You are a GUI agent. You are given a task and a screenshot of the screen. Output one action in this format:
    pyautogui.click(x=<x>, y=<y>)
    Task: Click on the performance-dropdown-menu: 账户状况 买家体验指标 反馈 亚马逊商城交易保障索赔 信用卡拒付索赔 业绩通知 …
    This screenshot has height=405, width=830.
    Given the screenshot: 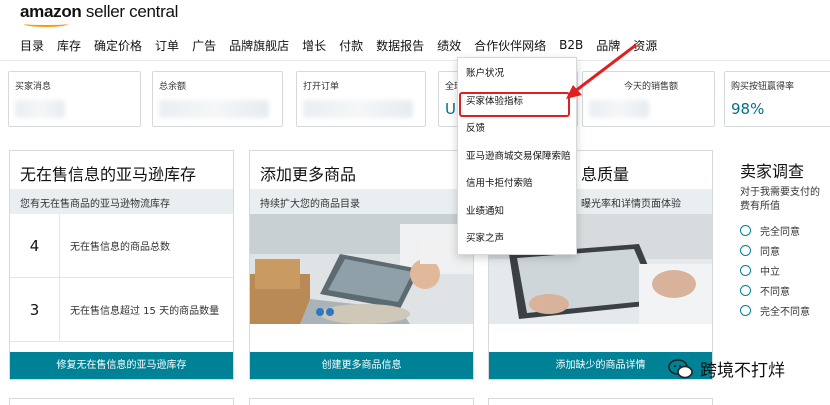 What is the action you would take?
    pyautogui.click(x=517, y=156)
    